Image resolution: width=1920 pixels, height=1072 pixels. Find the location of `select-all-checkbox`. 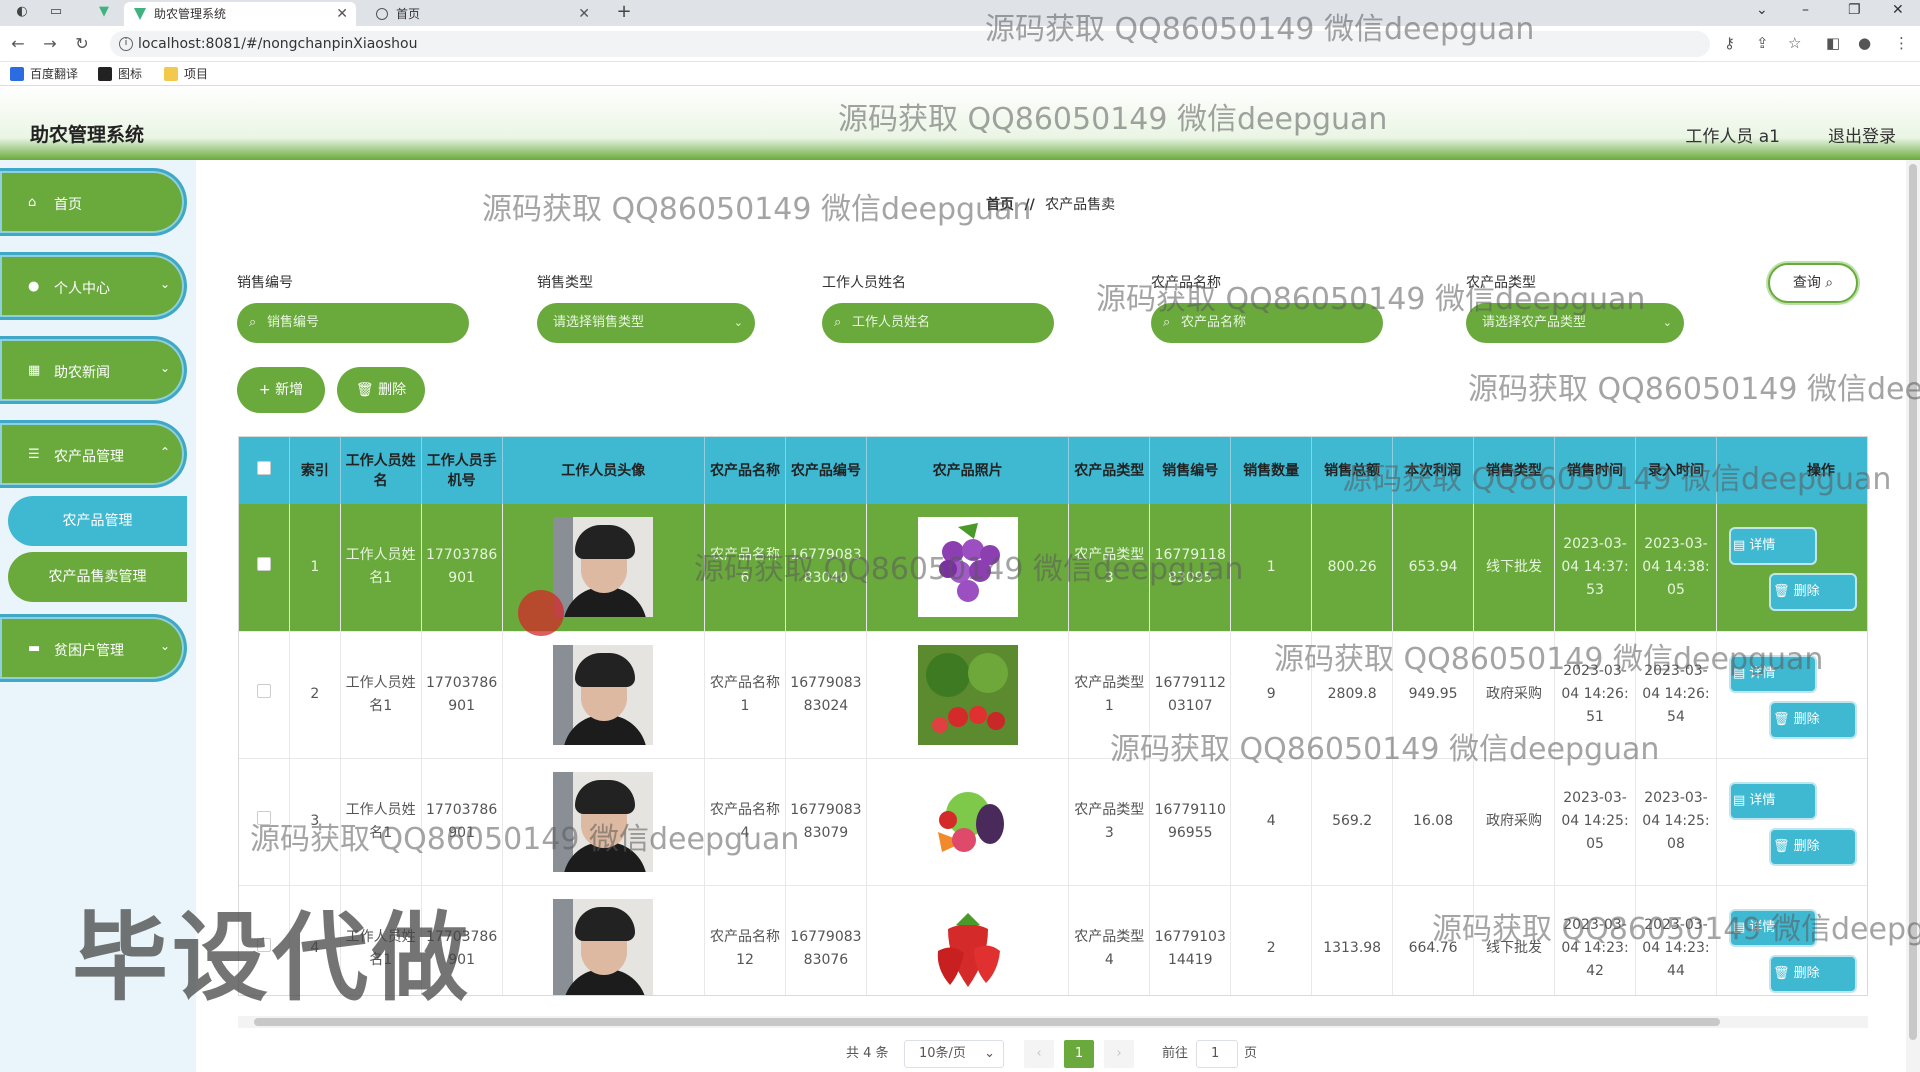

select-all-checkbox is located at coordinates (264, 467).